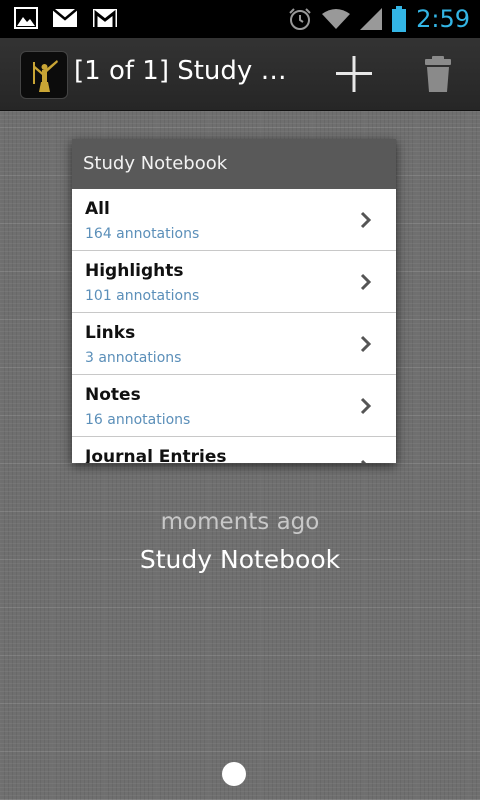 The image size is (480, 800). What do you see at coordinates (371, 19) in the screenshot?
I see `signal-icon` at bounding box center [371, 19].